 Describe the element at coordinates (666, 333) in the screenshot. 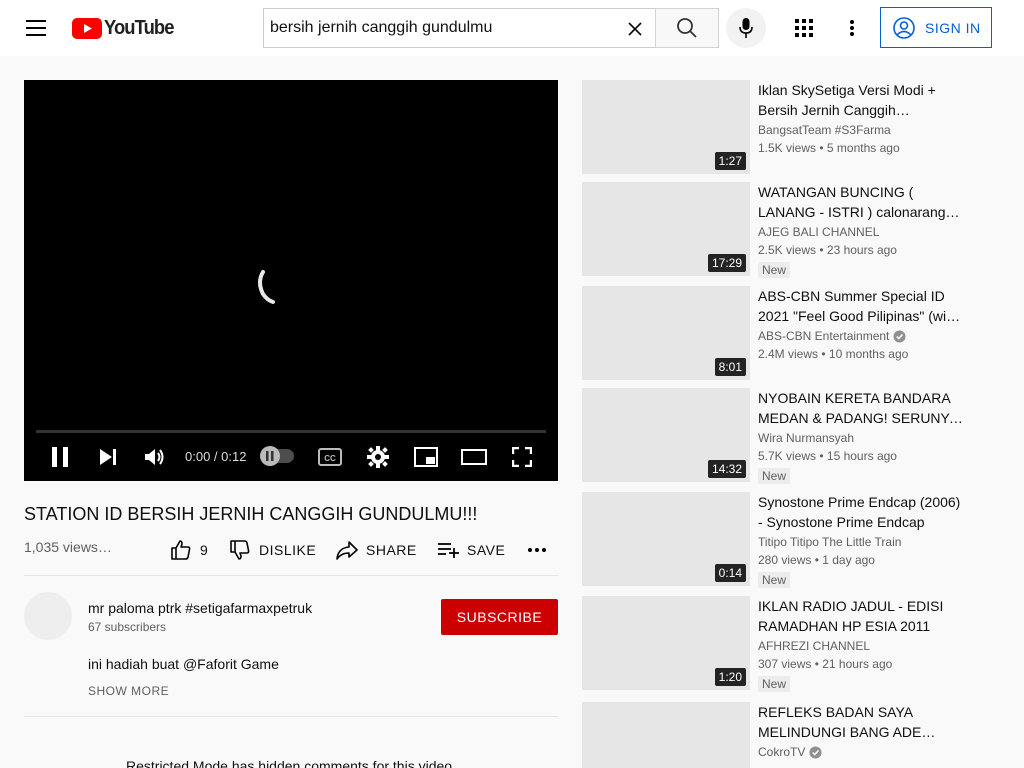

I see `video-thumbnail: 8:01` at that location.